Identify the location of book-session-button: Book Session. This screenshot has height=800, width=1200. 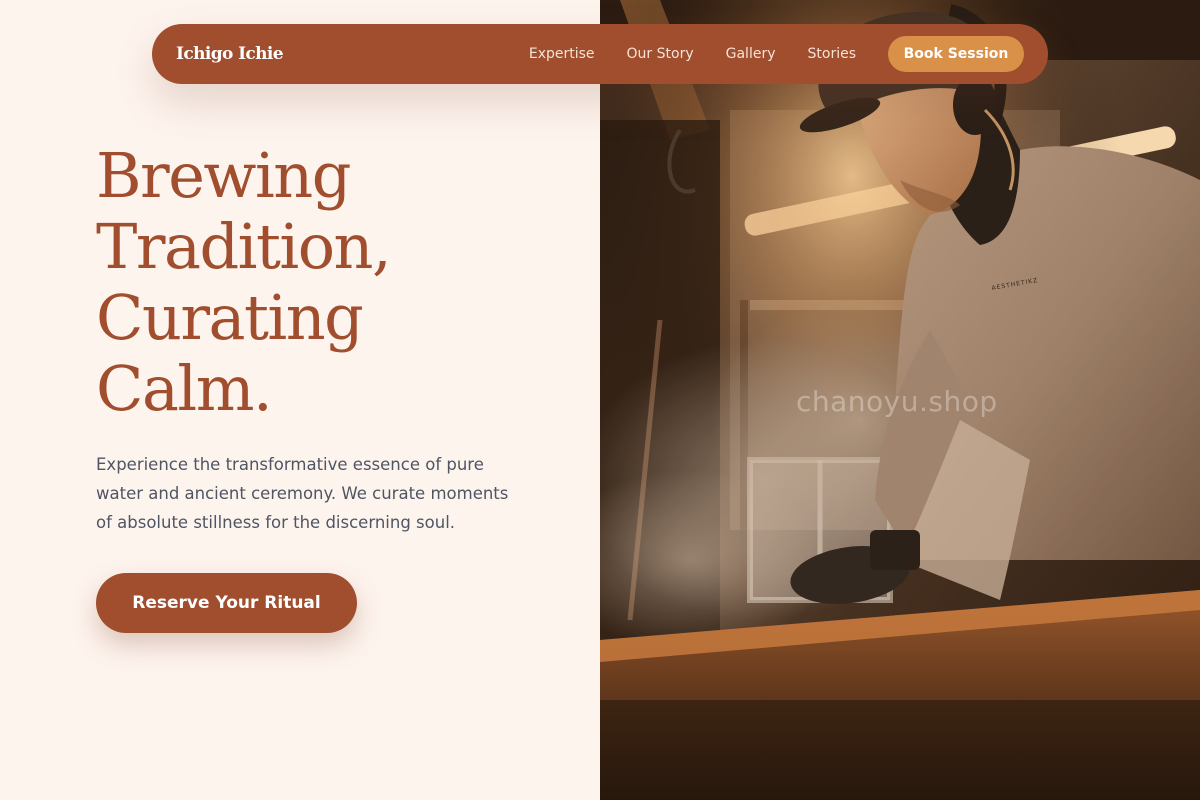
(956, 54).